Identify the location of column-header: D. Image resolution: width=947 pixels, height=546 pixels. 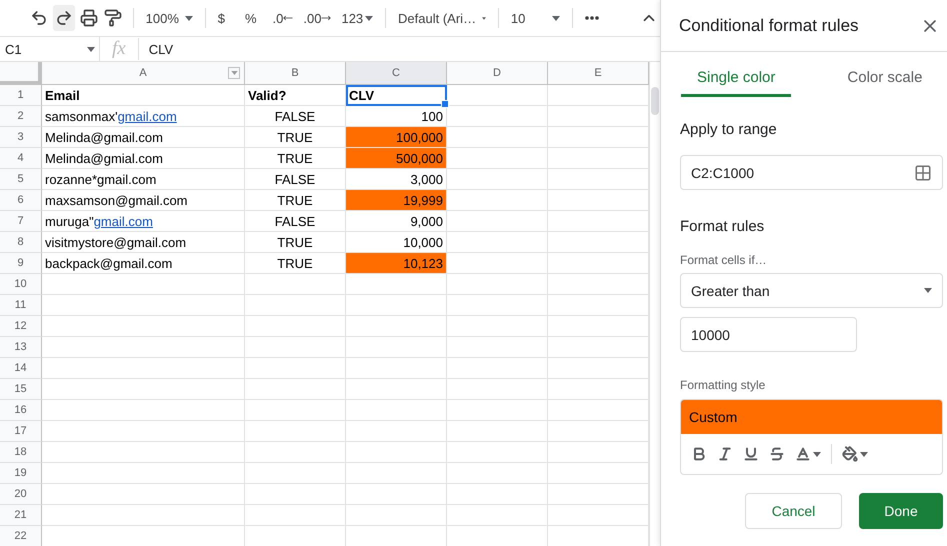
(497, 73).